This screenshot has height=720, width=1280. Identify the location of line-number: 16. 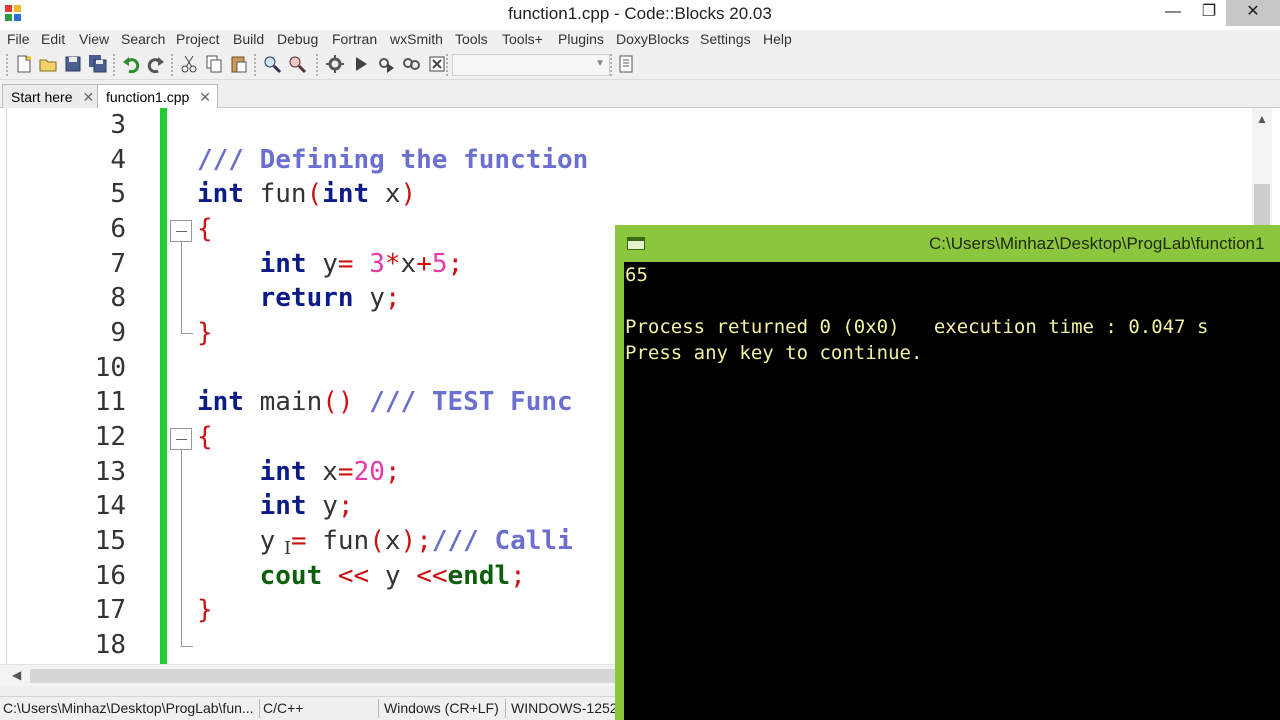
(110, 576).